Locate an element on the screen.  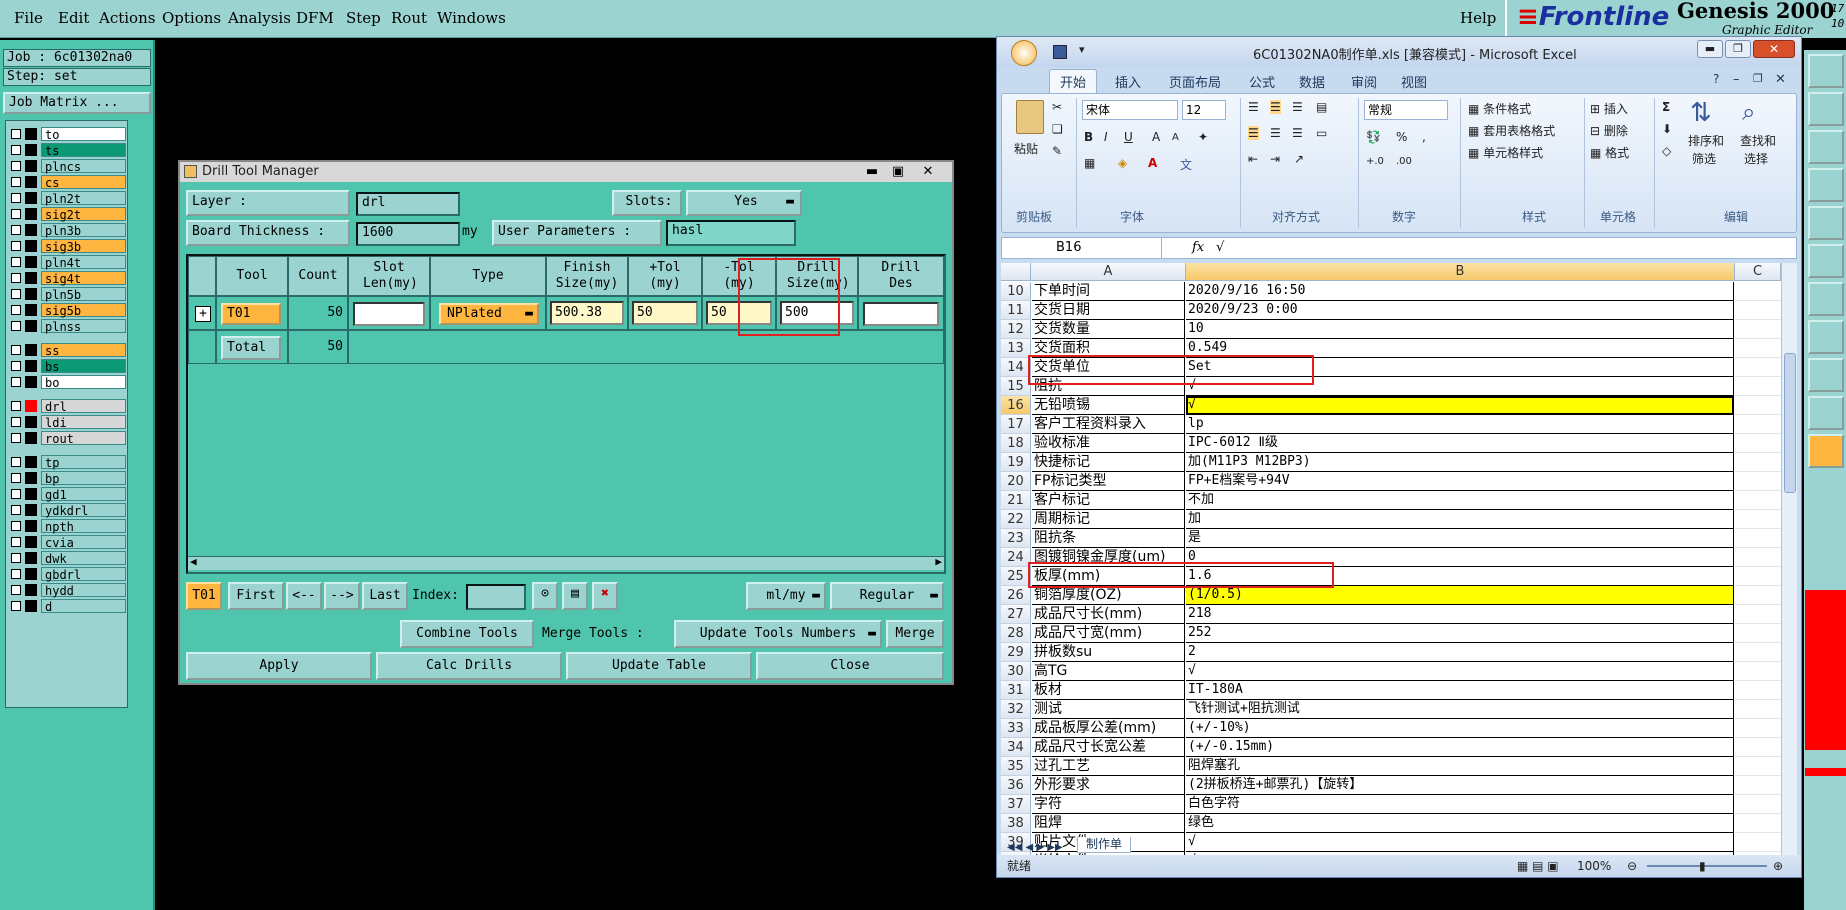
cell-b: (+/-0.15mm) is located at coordinates (1460, 747).